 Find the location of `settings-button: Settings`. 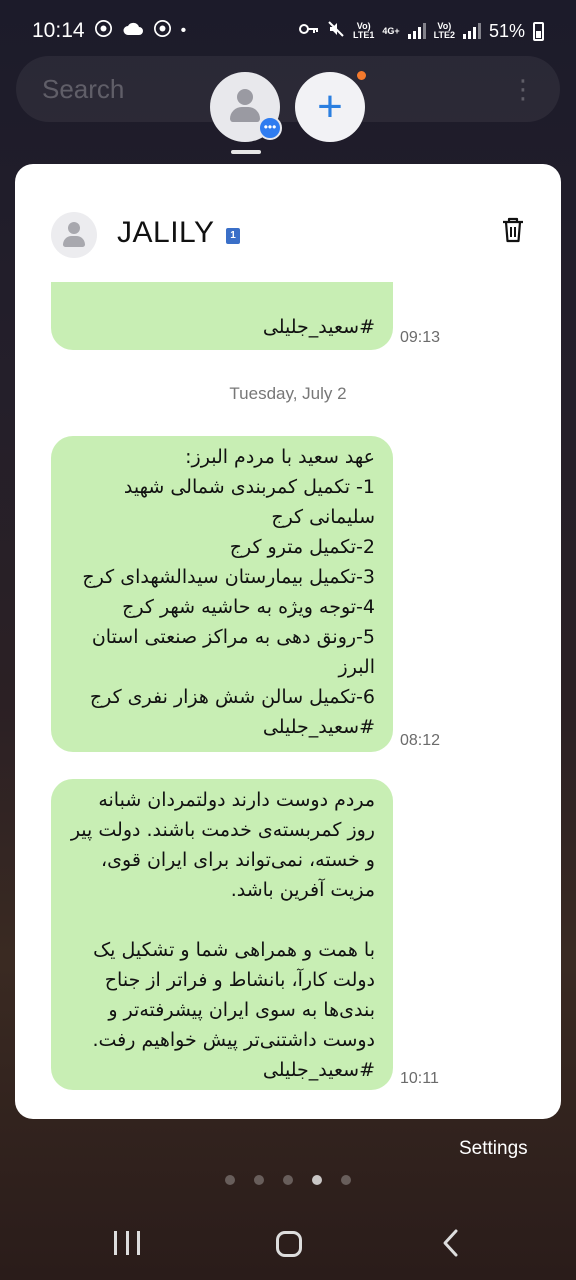

settings-button: Settings is located at coordinates (493, 1149).